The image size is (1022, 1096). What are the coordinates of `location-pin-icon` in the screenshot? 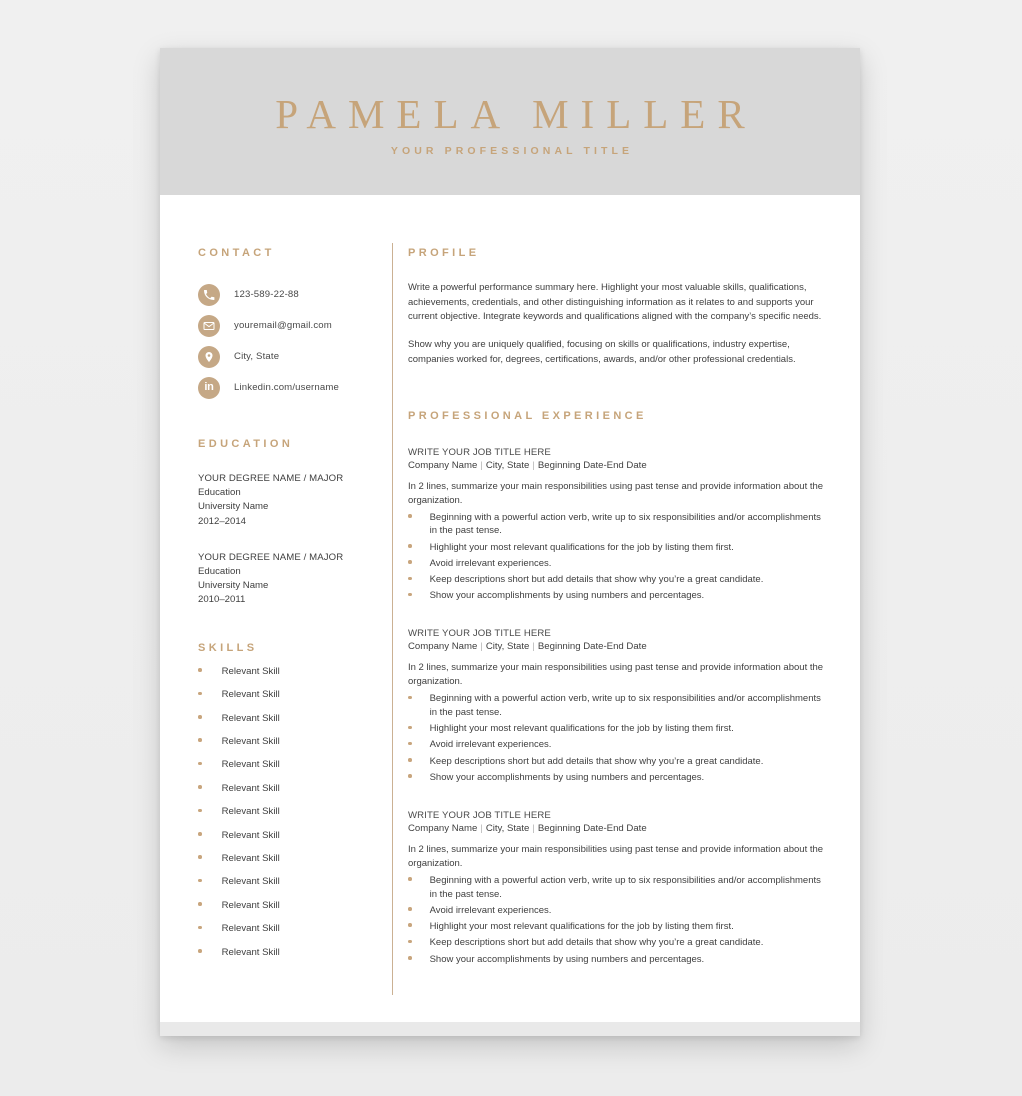 It's located at (209, 356).